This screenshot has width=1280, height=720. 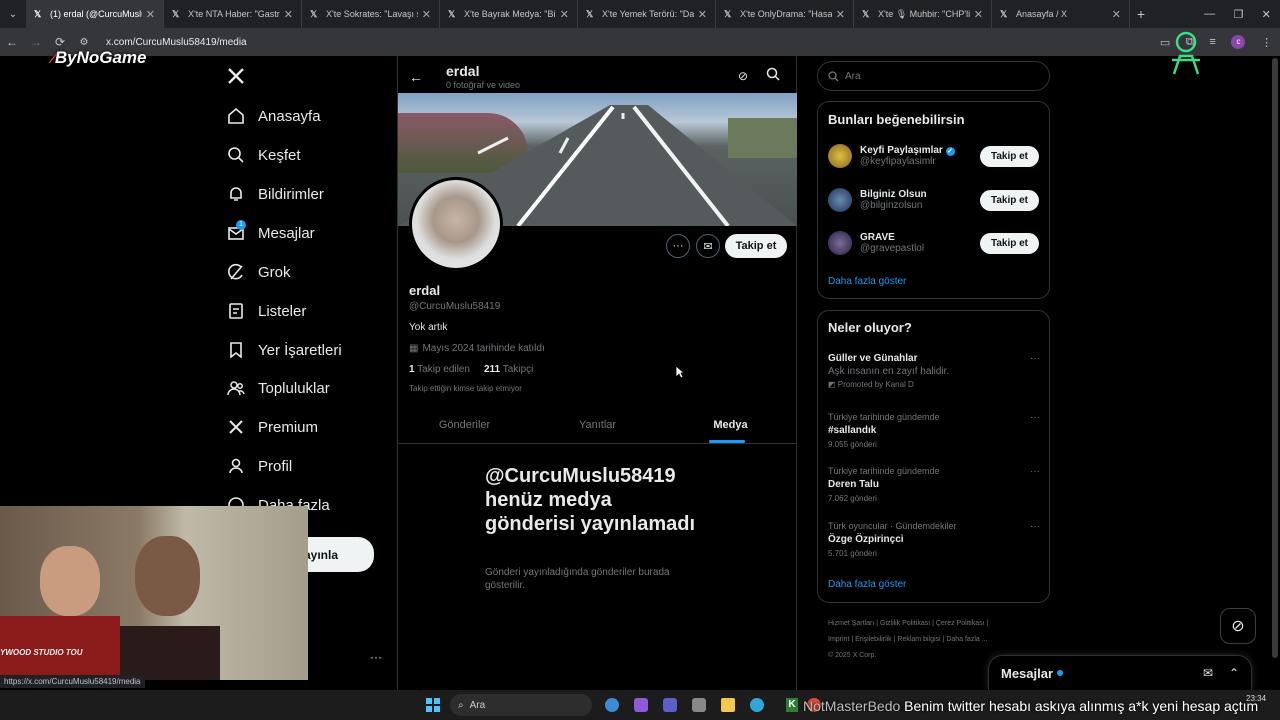 What do you see at coordinates (773, 76) in the screenshot?
I see `search-header-icon` at bounding box center [773, 76].